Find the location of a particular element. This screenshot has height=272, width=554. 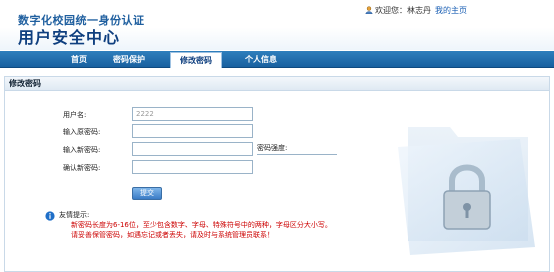

user-area: 欢迎您：林志丹 我的主页 is located at coordinates (416, 10).